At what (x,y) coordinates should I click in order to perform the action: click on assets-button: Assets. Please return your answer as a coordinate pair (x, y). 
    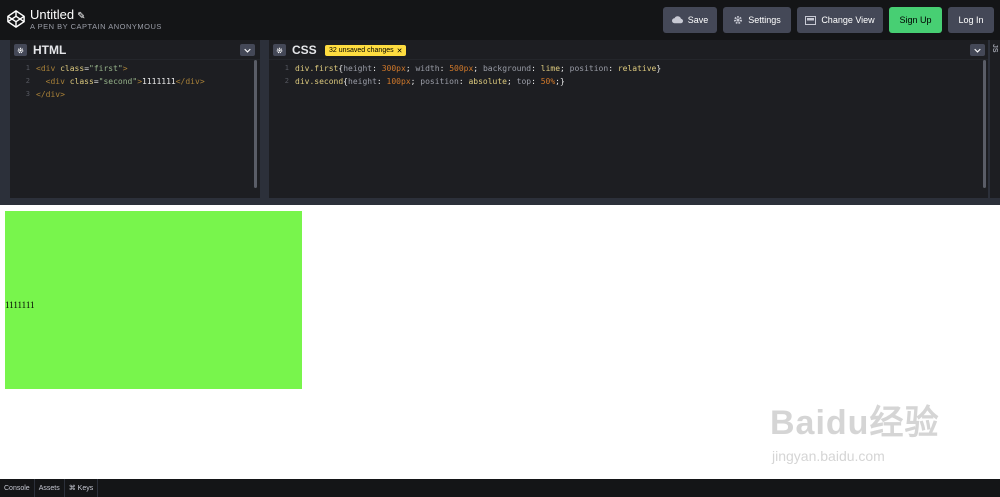
    Looking at the image, I should click on (50, 488).